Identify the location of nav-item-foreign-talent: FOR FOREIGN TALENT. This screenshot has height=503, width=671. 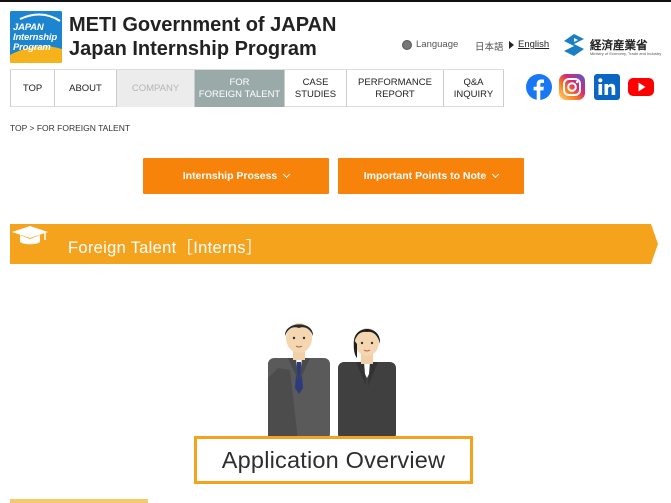
(239, 88).